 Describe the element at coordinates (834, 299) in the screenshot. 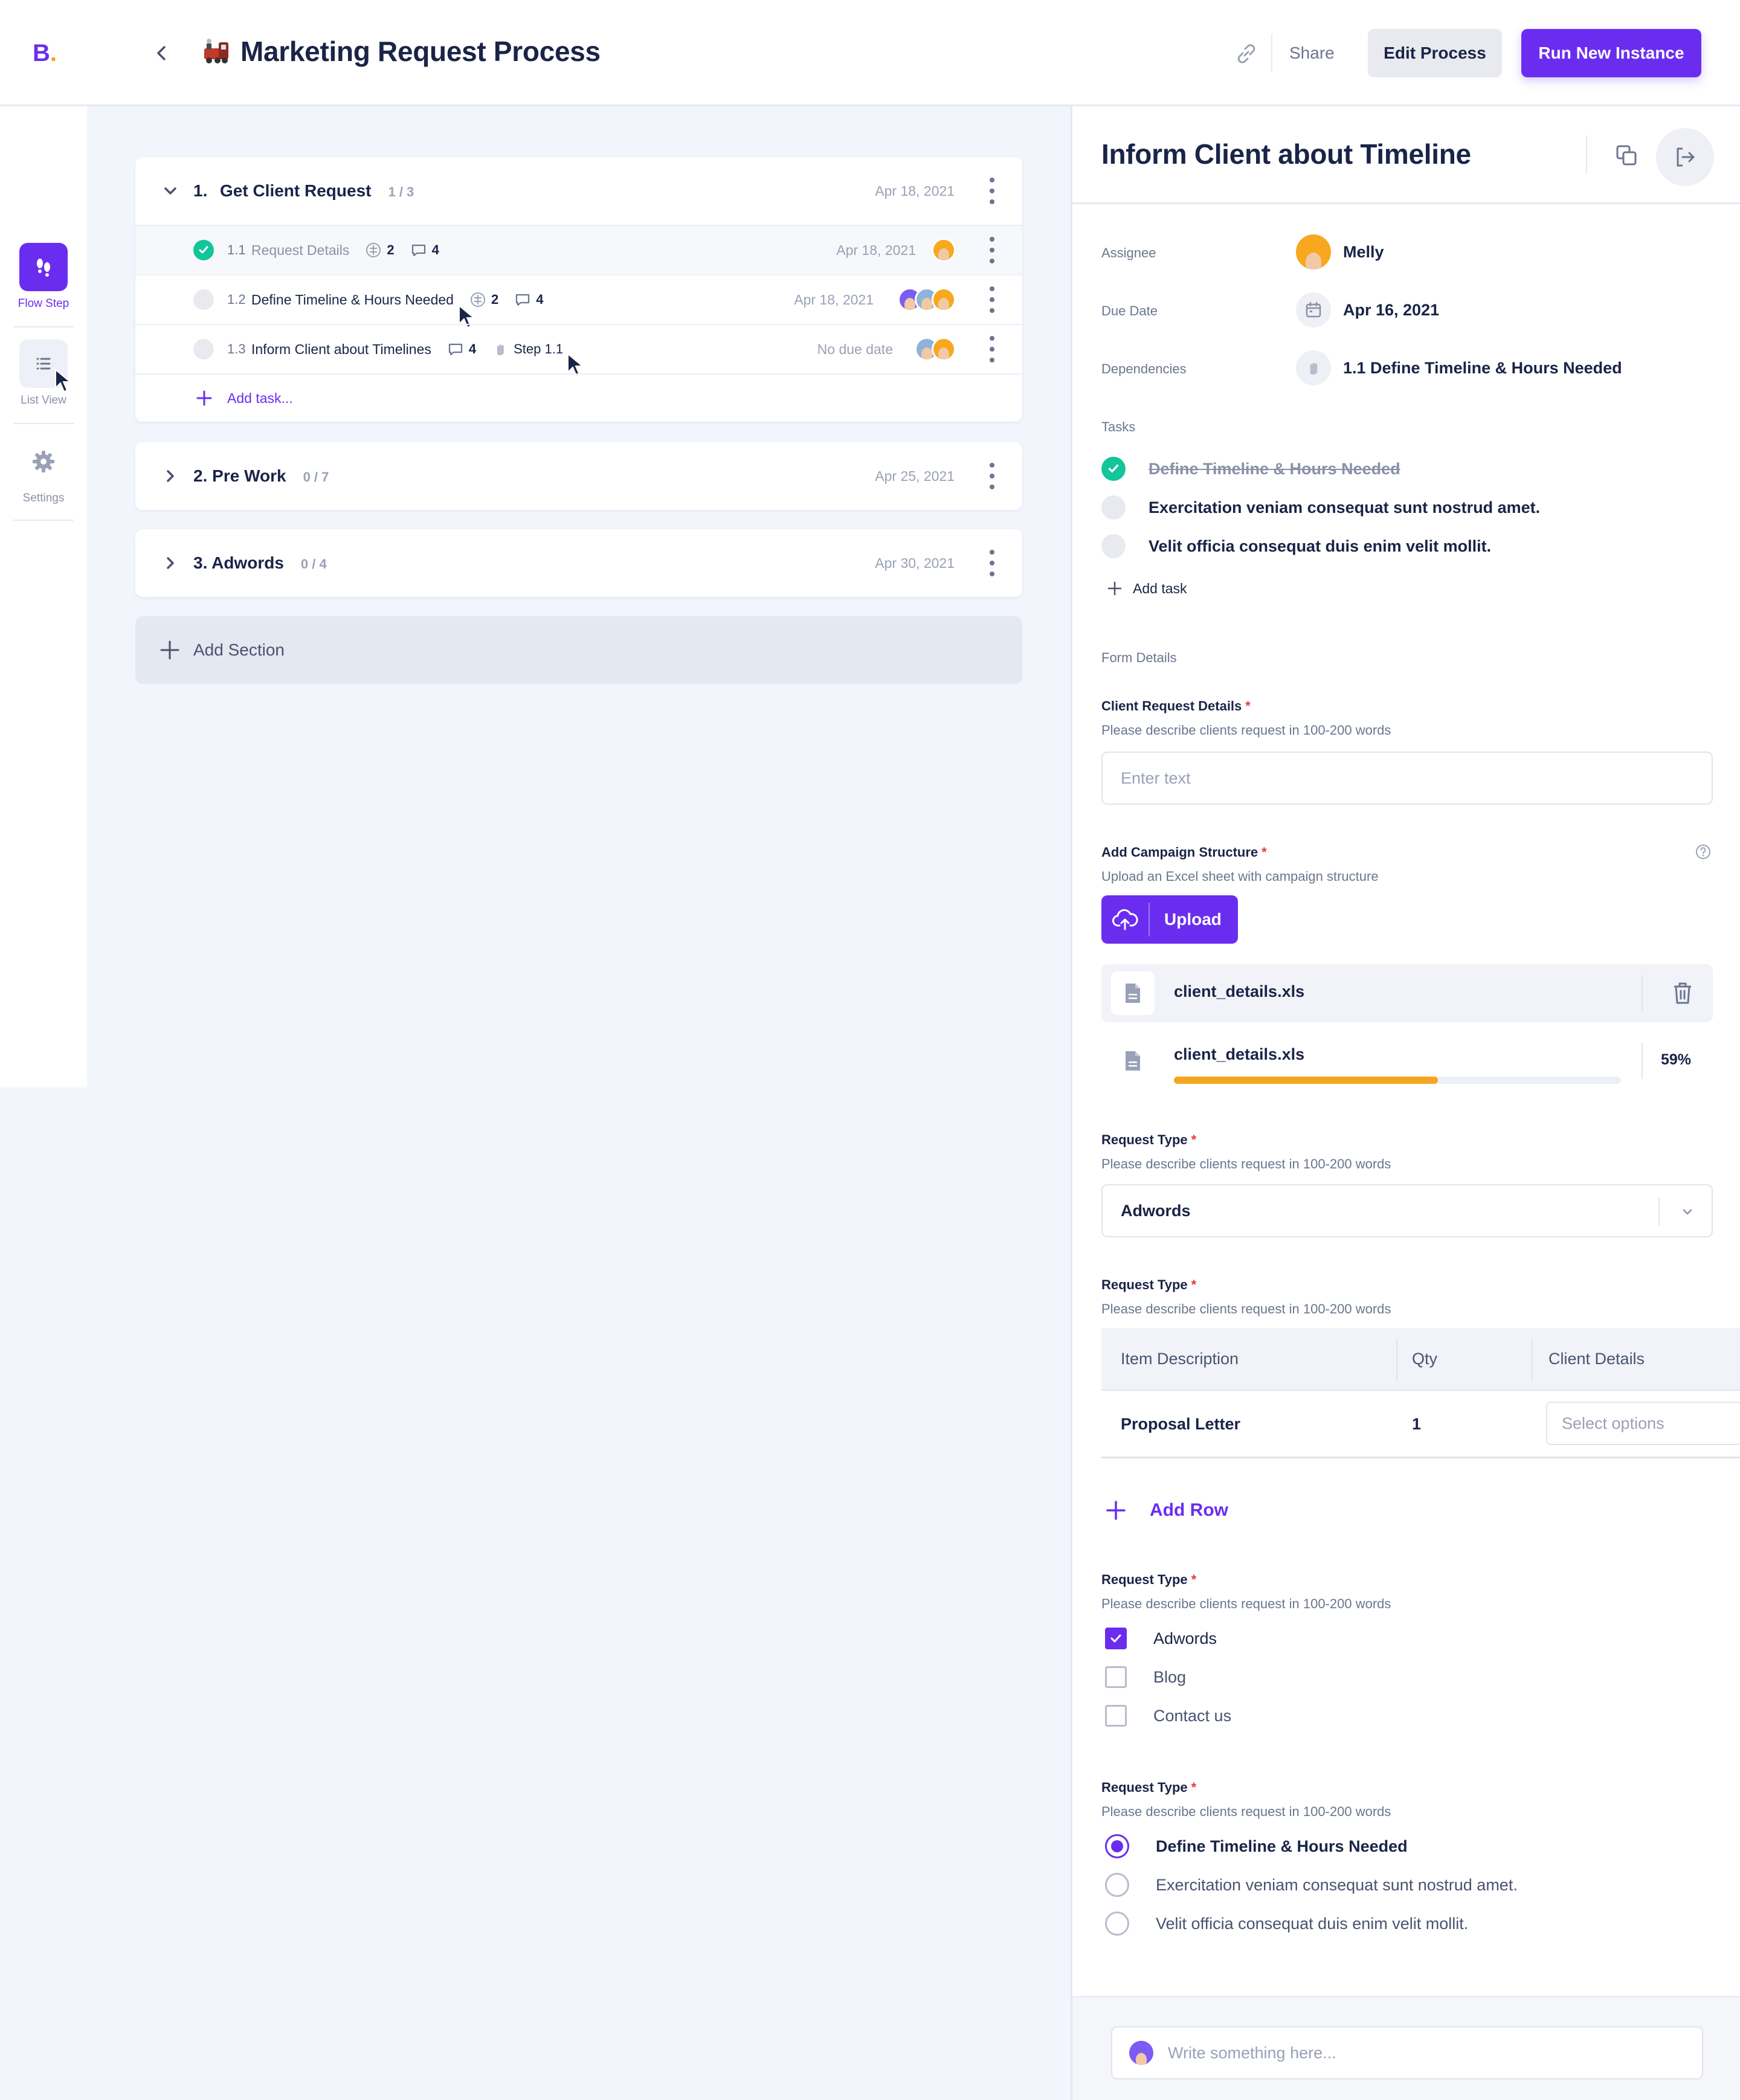

I see `task-due-date: Apr 18, 2021` at that location.